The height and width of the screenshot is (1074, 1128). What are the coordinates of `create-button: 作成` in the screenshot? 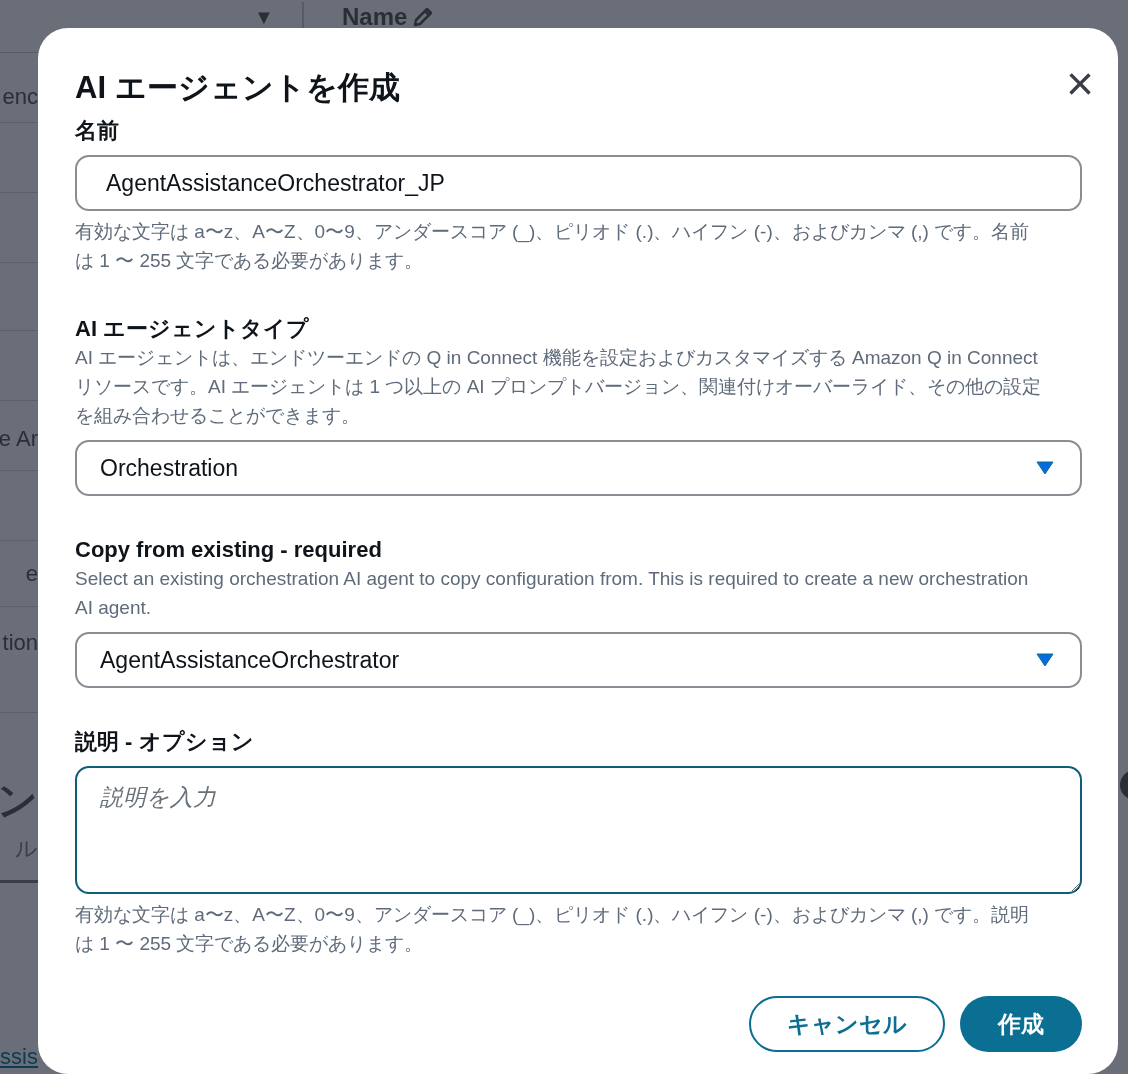 It's located at (1021, 1024).